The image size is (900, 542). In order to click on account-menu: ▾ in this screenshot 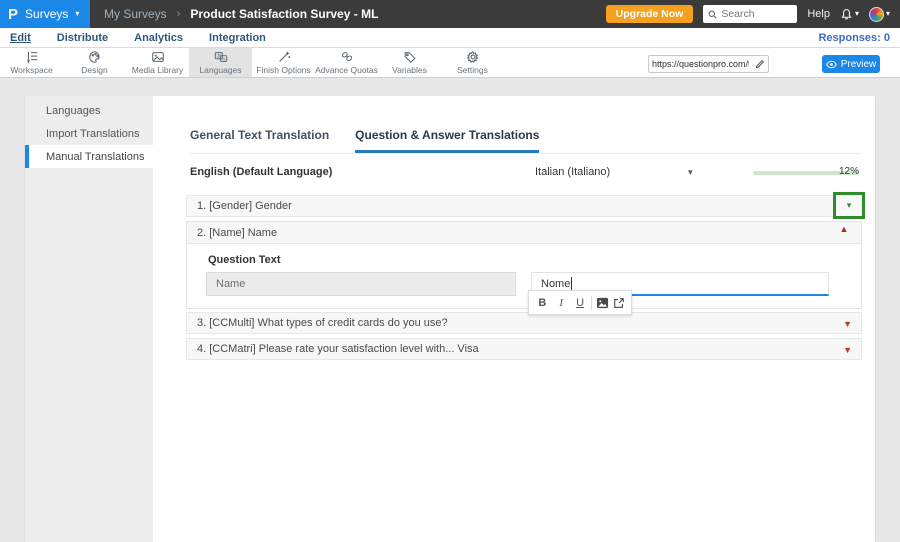, I will do `click(879, 14)`.